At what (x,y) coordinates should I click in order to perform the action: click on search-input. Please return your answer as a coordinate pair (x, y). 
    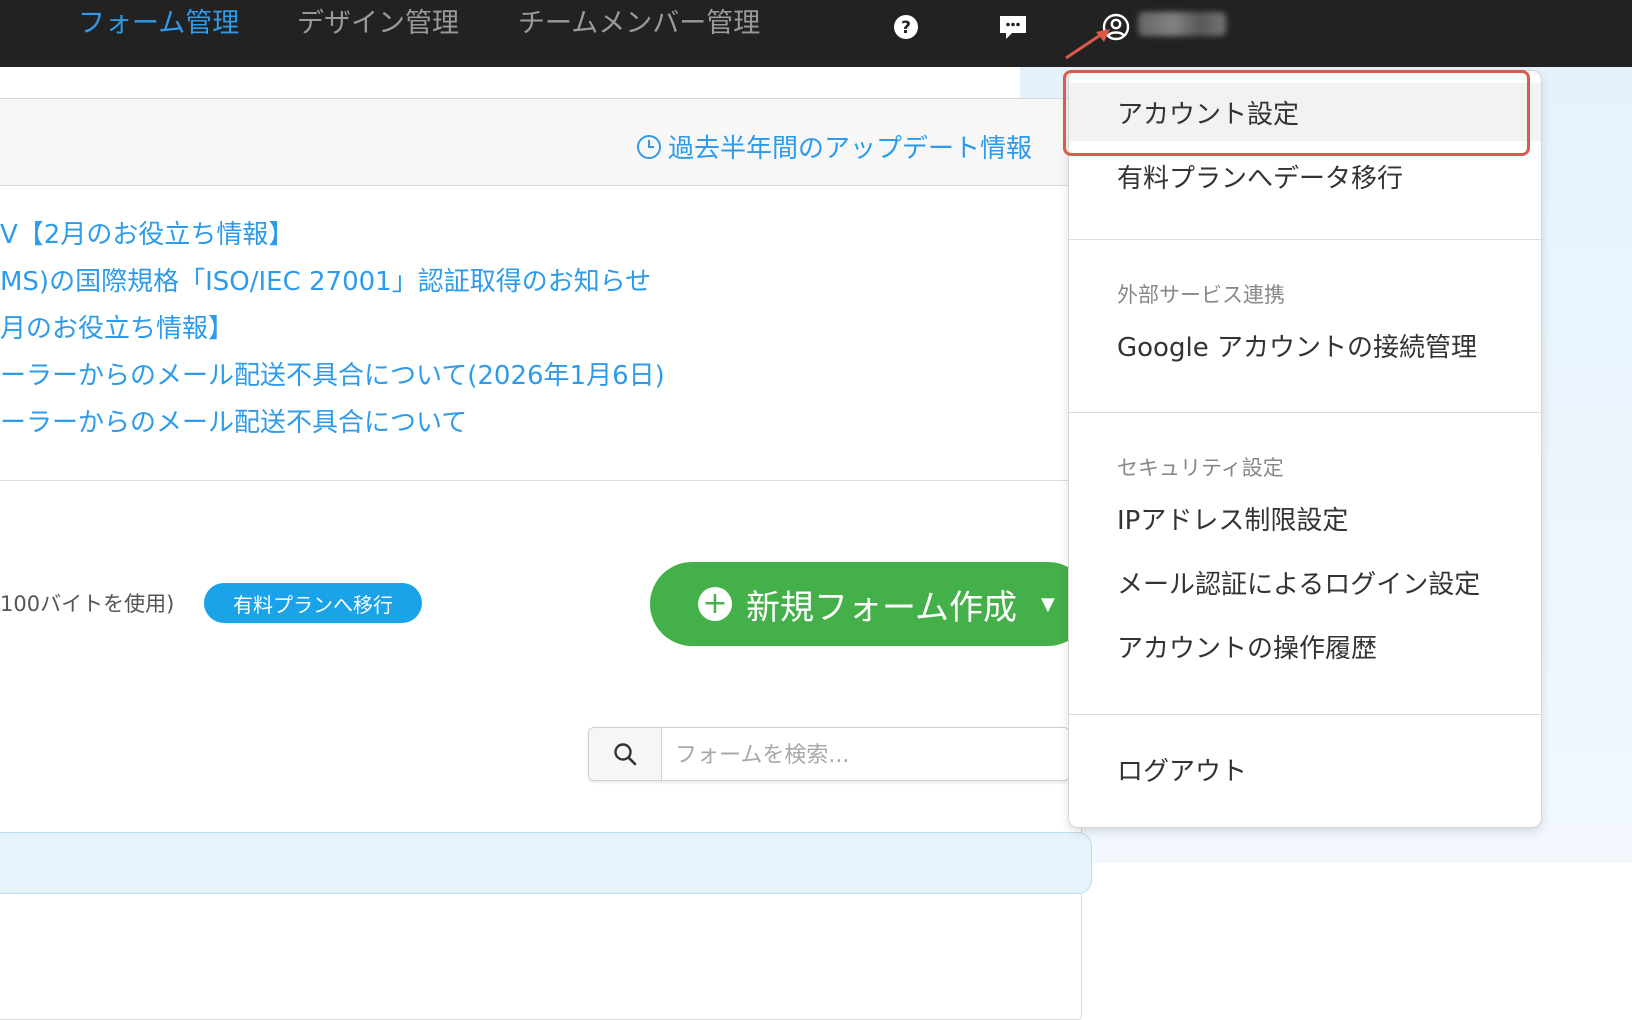
    Looking at the image, I should click on (865, 755).